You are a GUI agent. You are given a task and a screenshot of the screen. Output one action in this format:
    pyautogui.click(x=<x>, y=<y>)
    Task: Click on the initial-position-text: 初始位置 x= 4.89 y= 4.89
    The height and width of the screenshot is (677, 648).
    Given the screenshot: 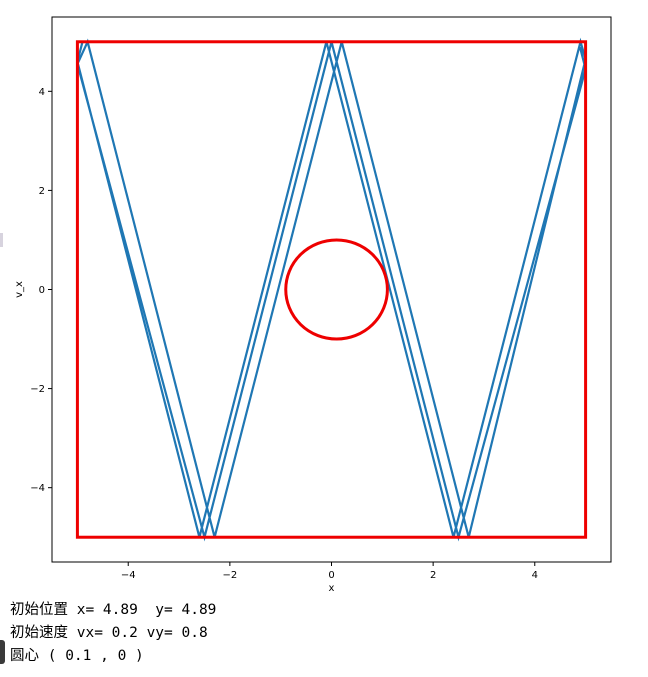 What is the action you would take?
    pyautogui.click(x=113, y=610)
    